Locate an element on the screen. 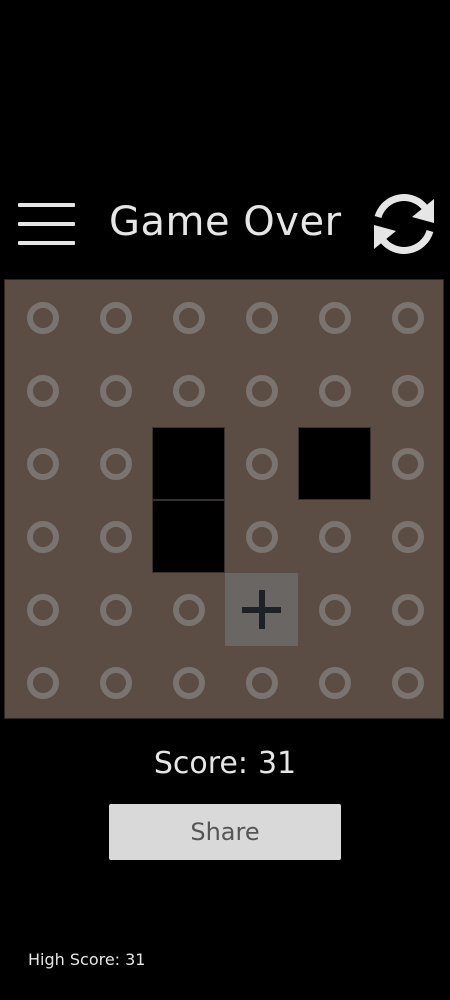 The width and height of the screenshot is (450, 1000). share-button: Share is located at coordinates (225, 832).